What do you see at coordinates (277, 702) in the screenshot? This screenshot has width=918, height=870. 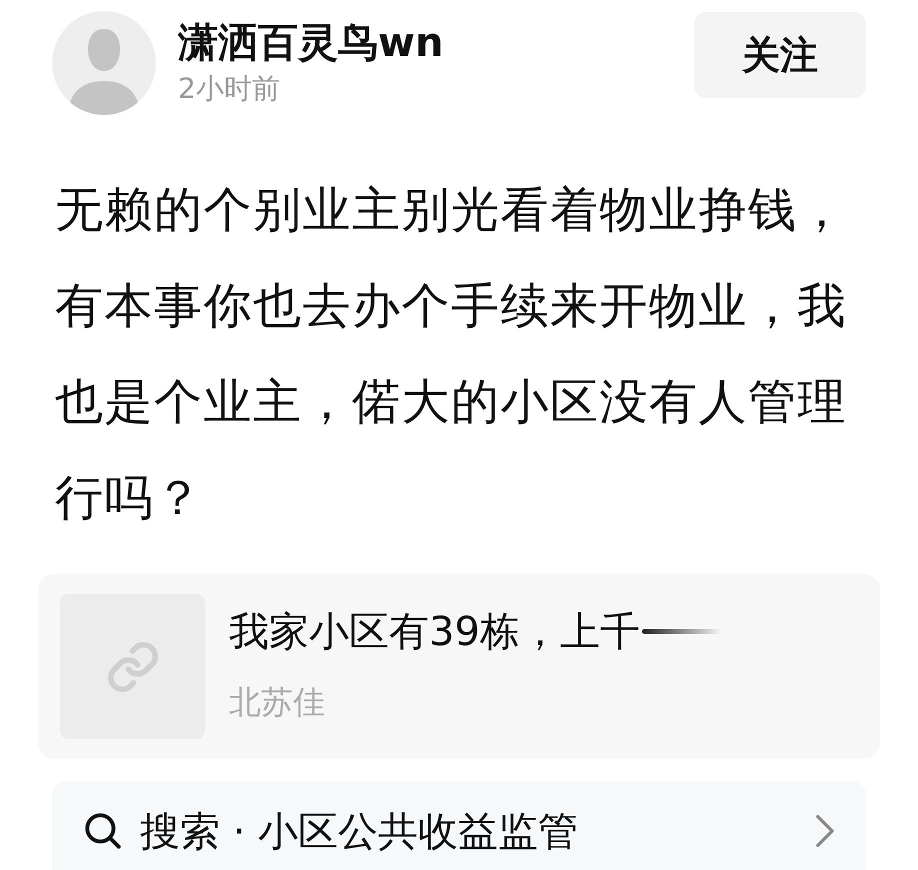 I see `link-source: 北苏佳` at bounding box center [277, 702].